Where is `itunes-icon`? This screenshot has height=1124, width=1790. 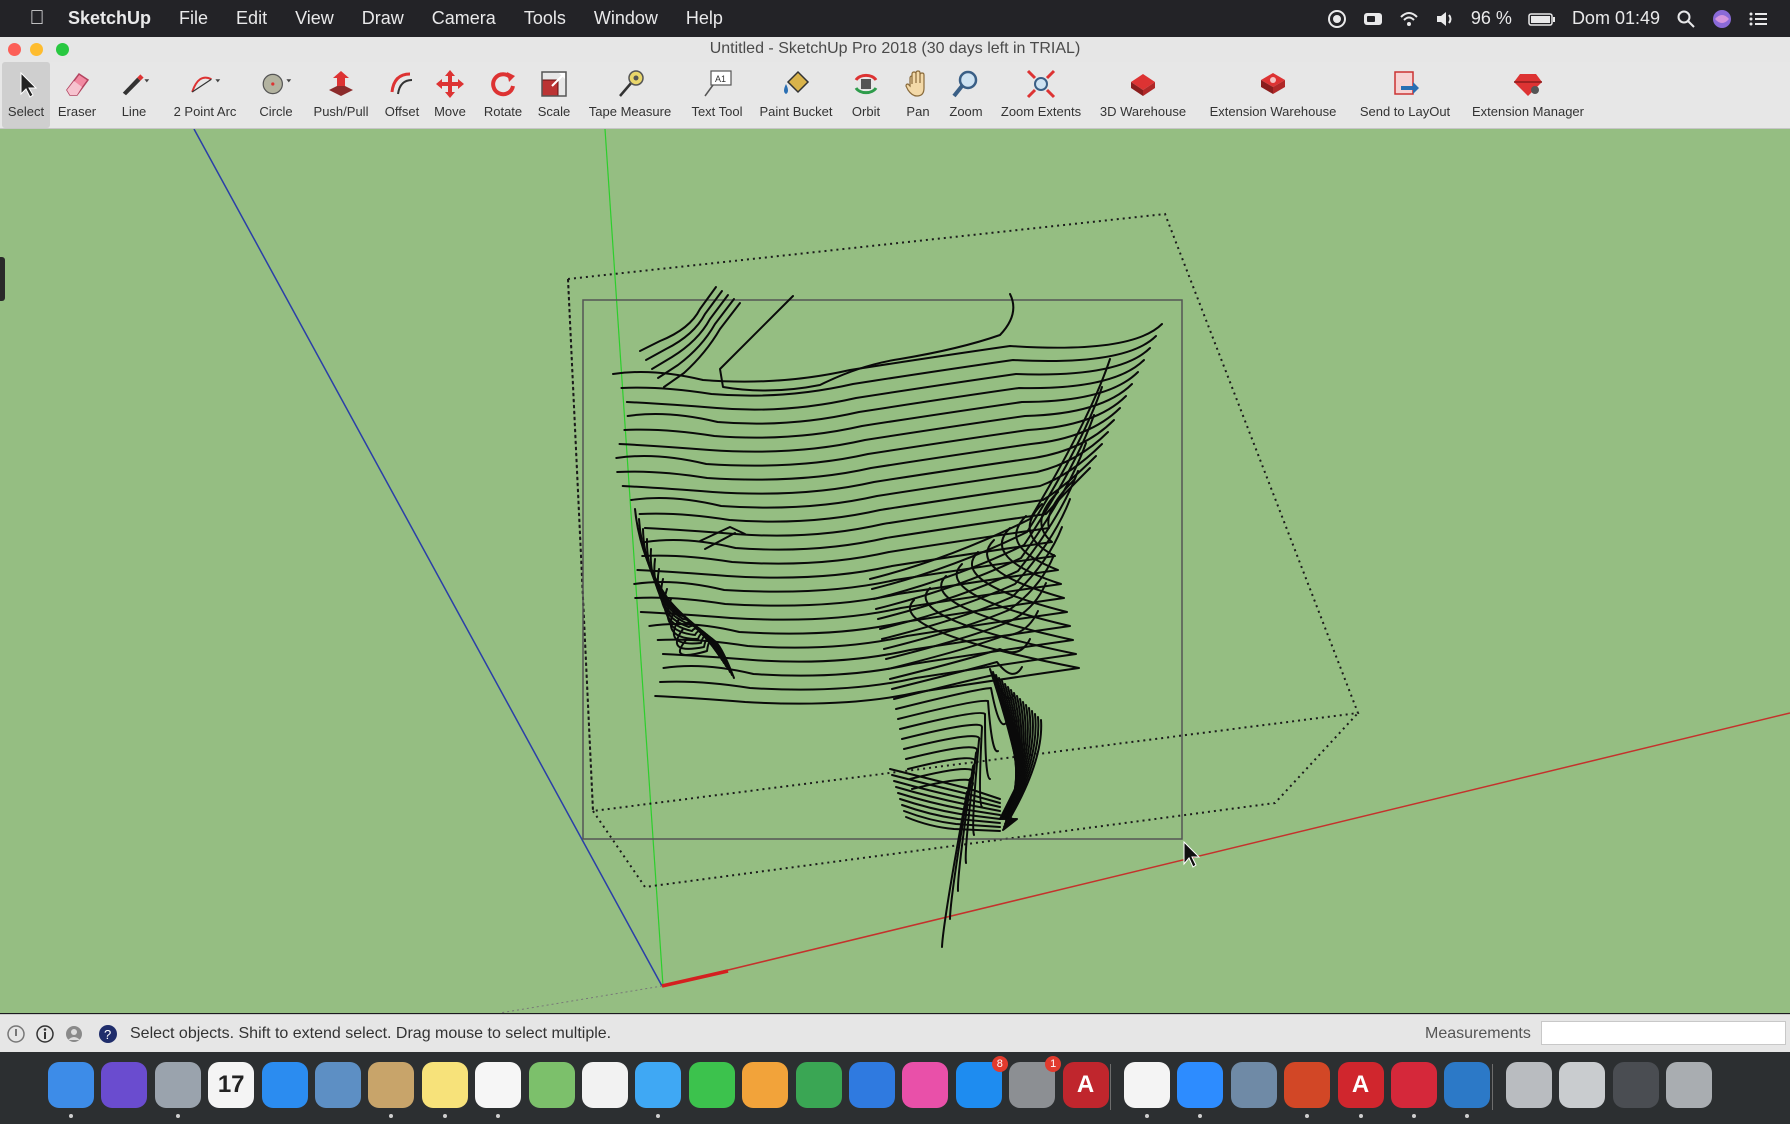 itunes-icon is located at coordinates (925, 1085).